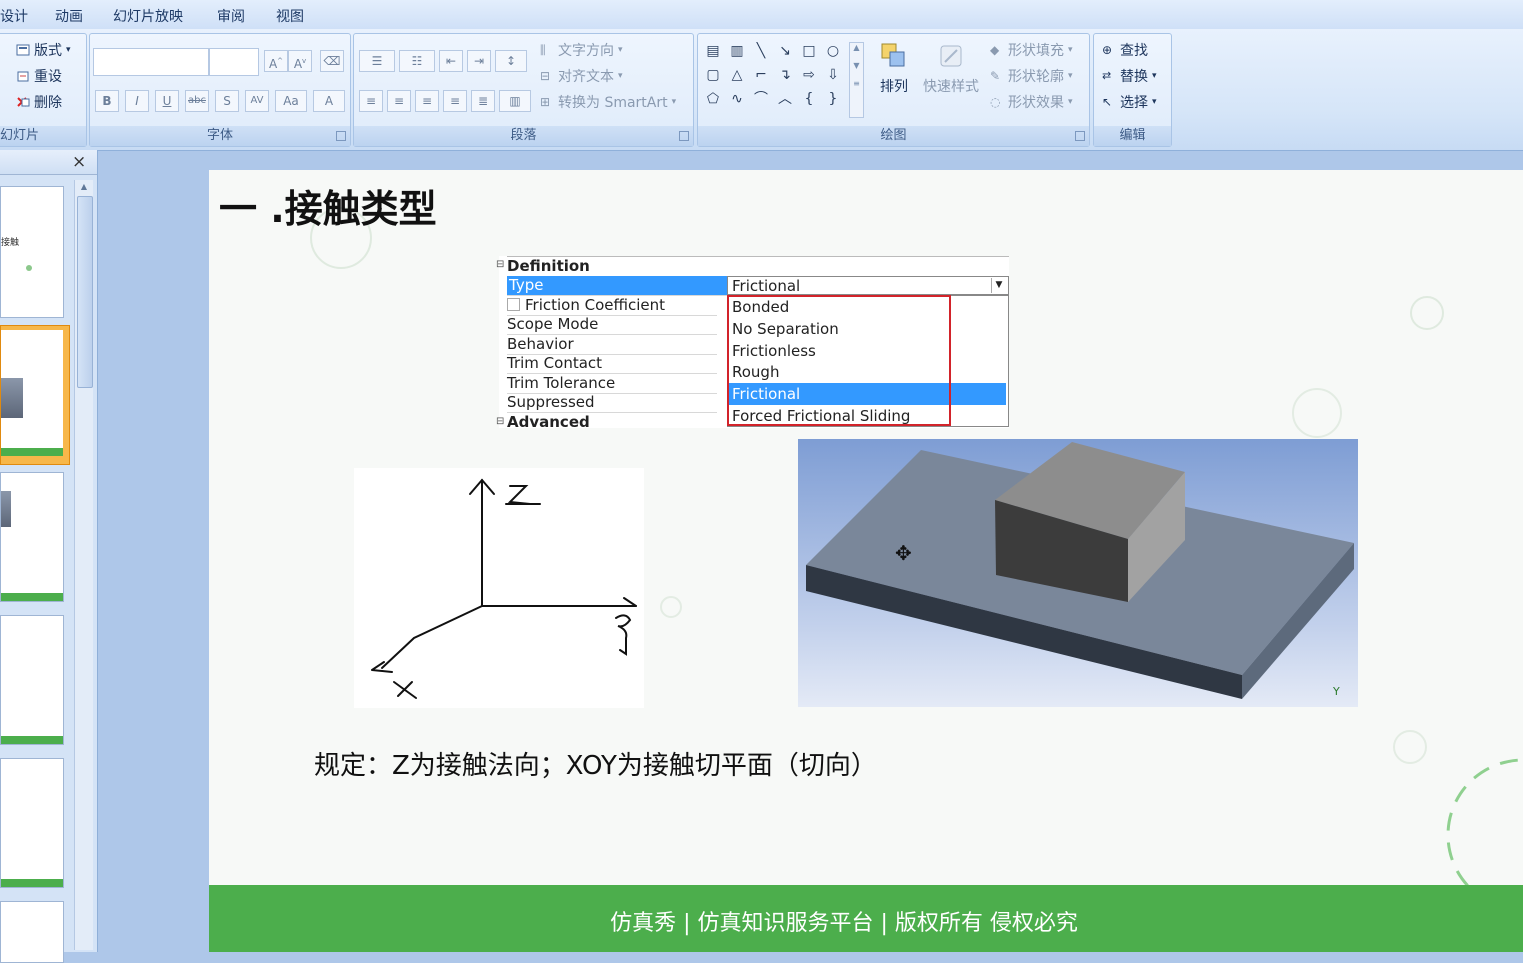 The height and width of the screenshot is (963, 1523). What do you see at coordinates (809, 99) in the screenshot?
I see `left-brace-shape-icon: {` at bounding box center [809, 99].